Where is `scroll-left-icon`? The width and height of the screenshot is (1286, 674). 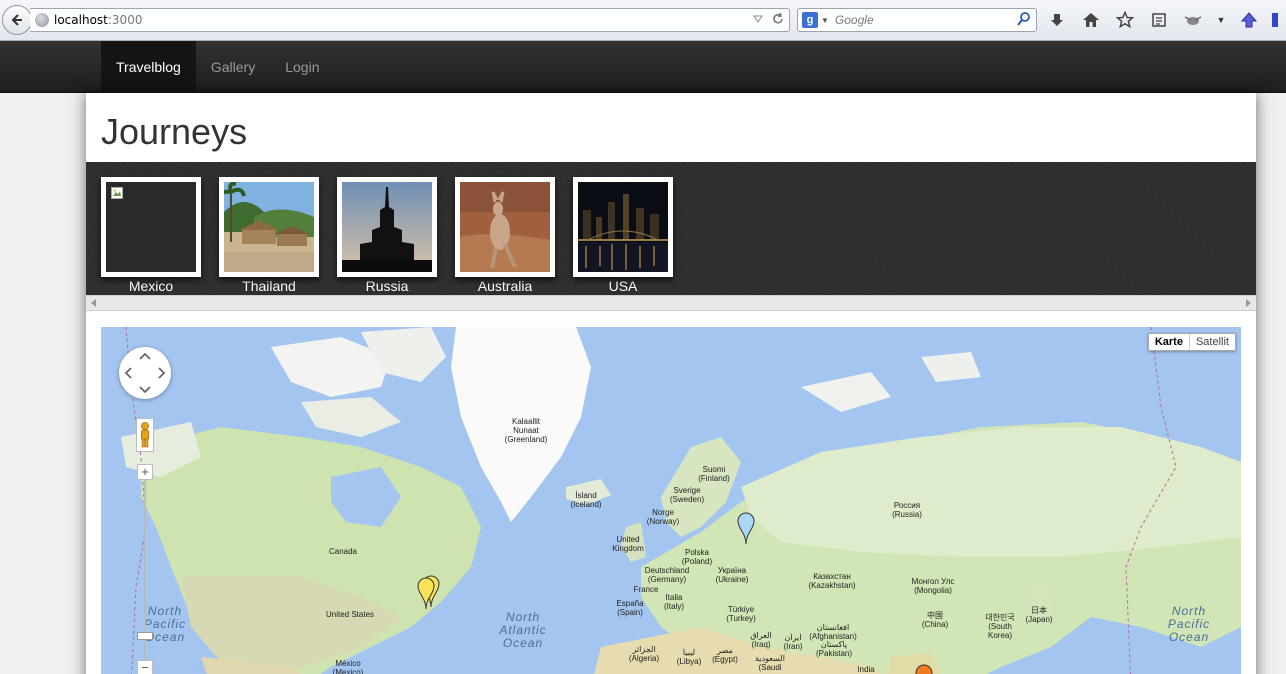
scroll-left-icon is located at coordinates (93, 303).